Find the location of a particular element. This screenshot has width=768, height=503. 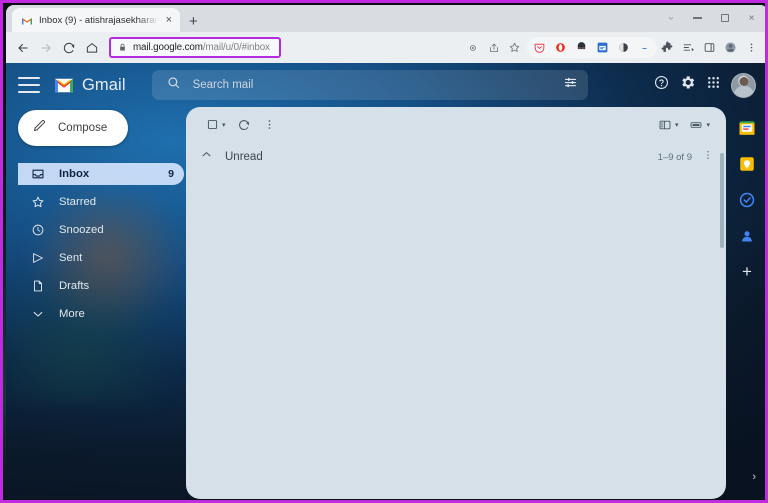

chrome-menu-icon is located at coordinates (751, 47).